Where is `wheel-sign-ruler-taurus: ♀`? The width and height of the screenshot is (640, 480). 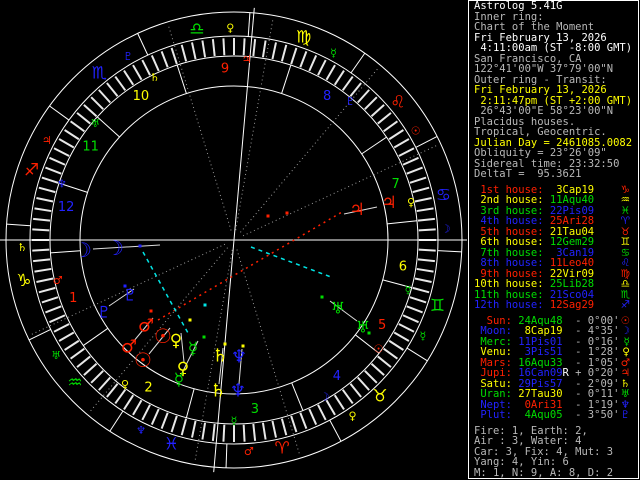 wheel-sign-ruler-taurus: ♀ is located at coordinates (353, 415).